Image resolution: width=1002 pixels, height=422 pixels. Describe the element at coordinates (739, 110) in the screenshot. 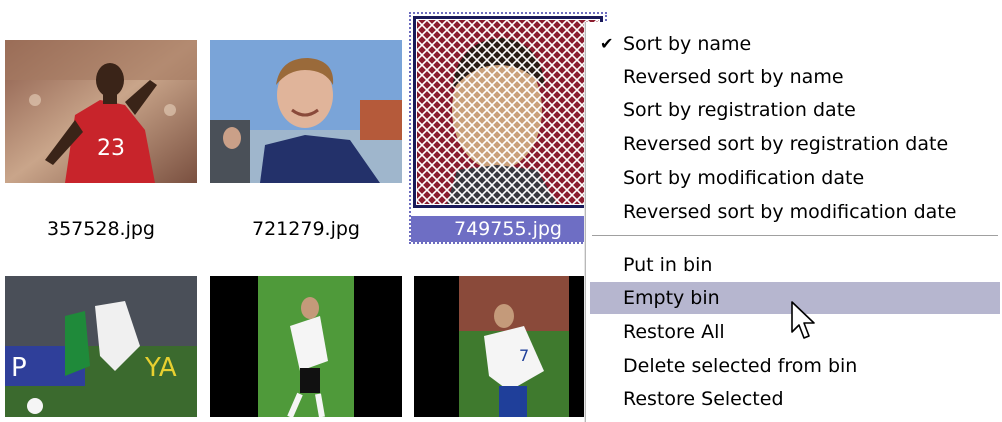

I see `menu-item-label: Sort by registration date` at that location.